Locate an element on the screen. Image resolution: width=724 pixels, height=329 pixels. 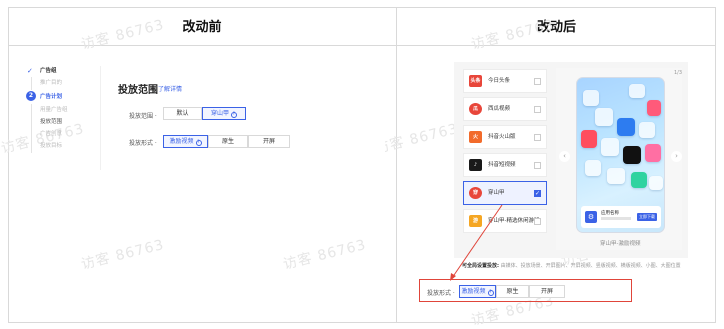
hint-text: 由媒体、投放场景、开屏图片、开屏视频、竖版视频、横版视频、小图、大图位置 is located at coordinates (590, 266).